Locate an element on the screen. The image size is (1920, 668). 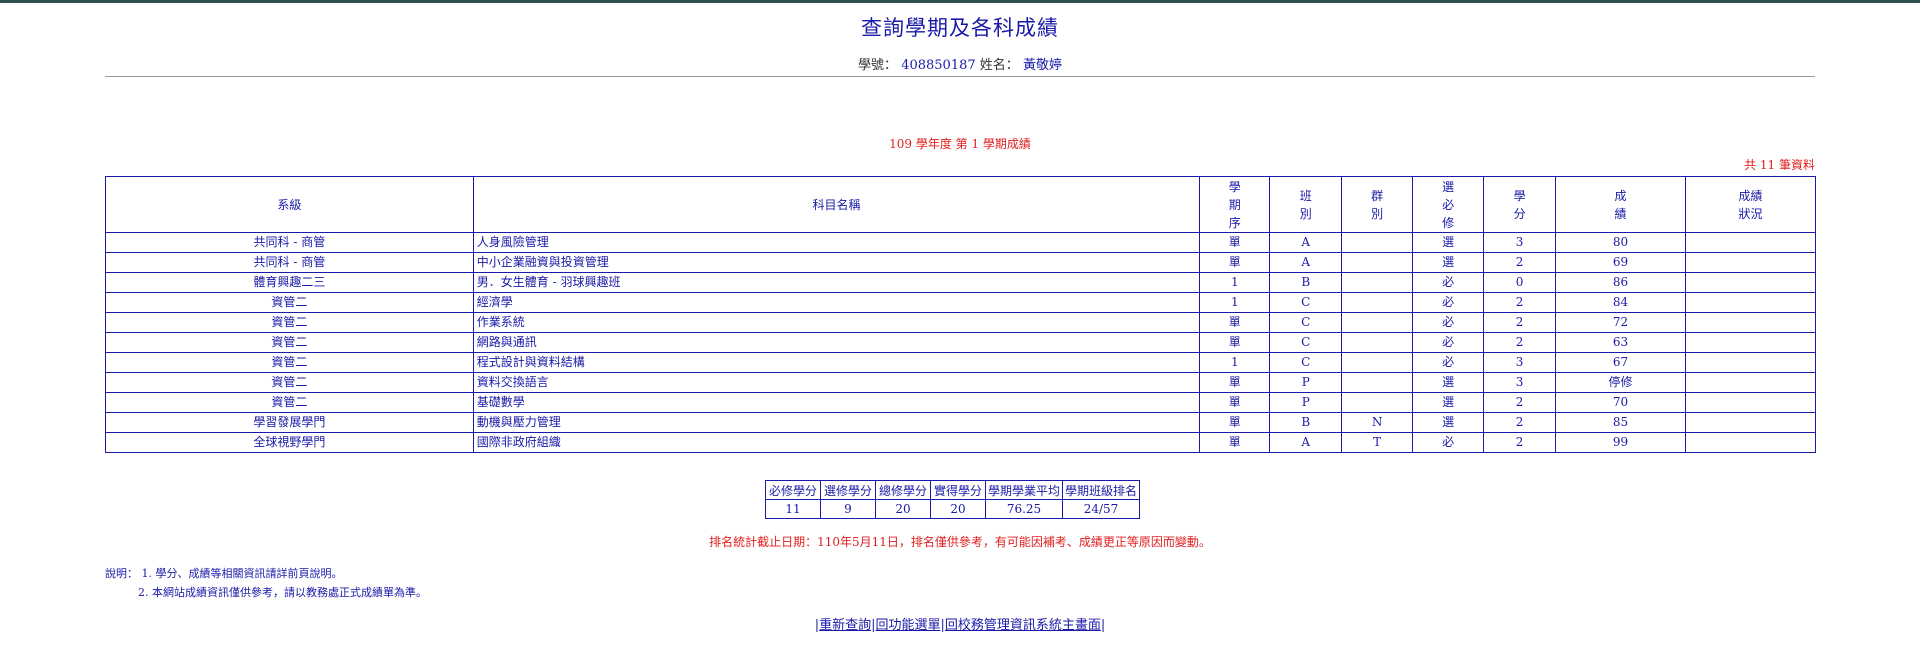
cell-score: 80 is located at coordinates (1620, 242).